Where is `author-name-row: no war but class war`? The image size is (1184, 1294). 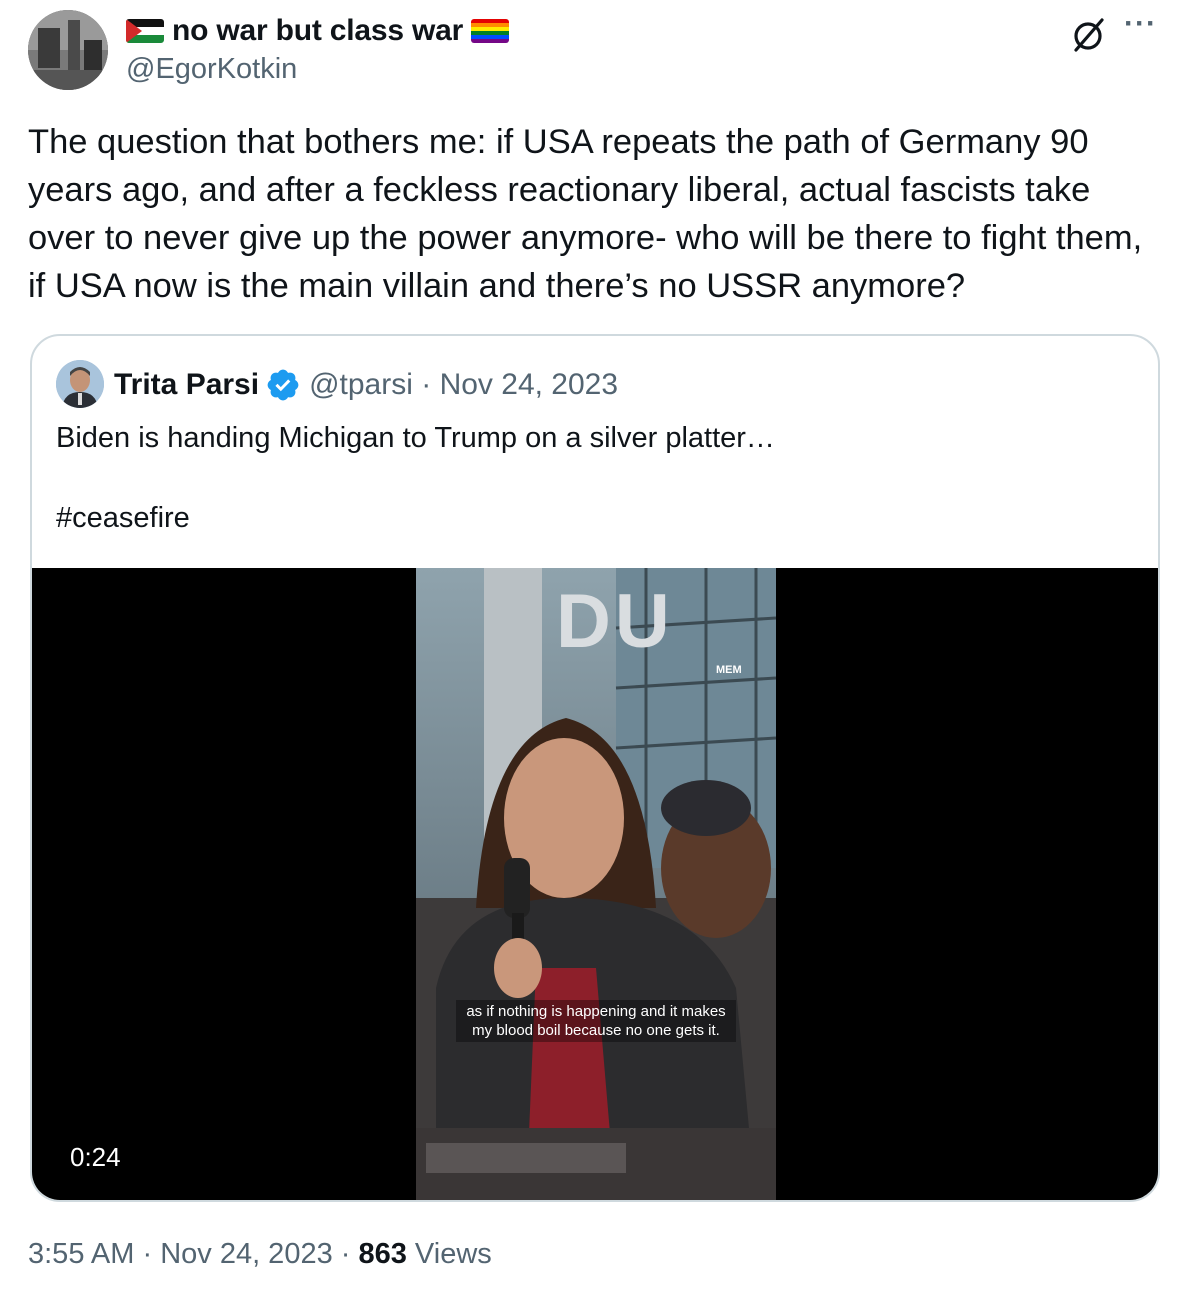
author-name-row: no war but class war is located at coordinates (318, 31).